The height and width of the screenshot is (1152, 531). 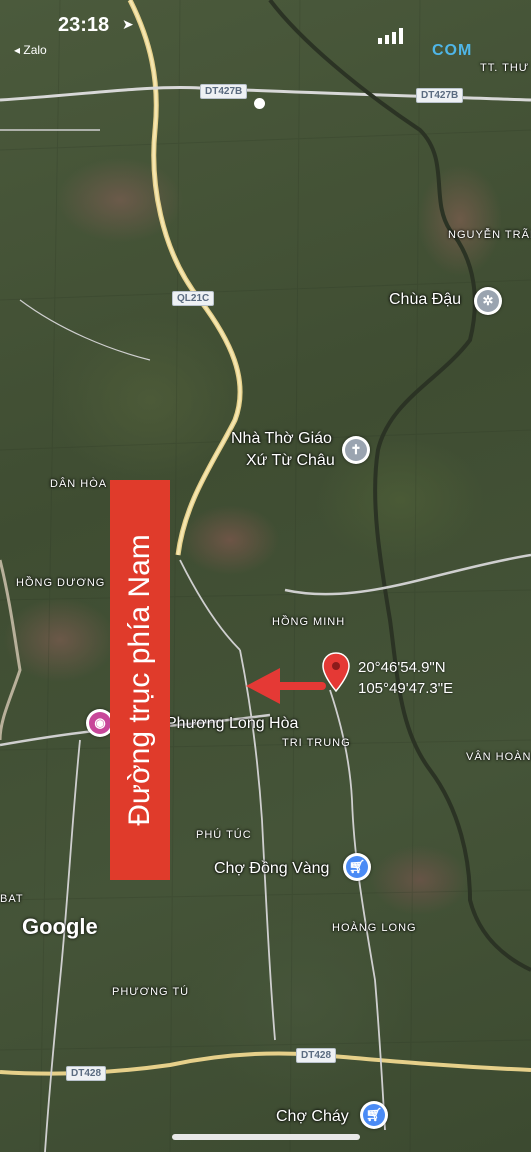 What do you see at coordinates (488, 301) in the screenshot?
I see `temple-icon: ✲` at bounding box center [488, 301].